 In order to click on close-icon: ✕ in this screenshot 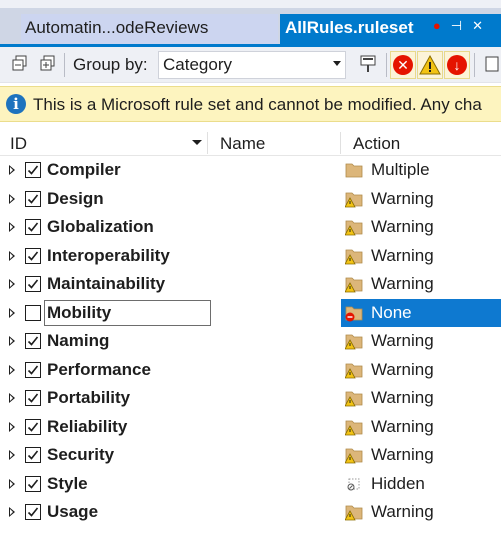, I will do `click(482, 25)`.